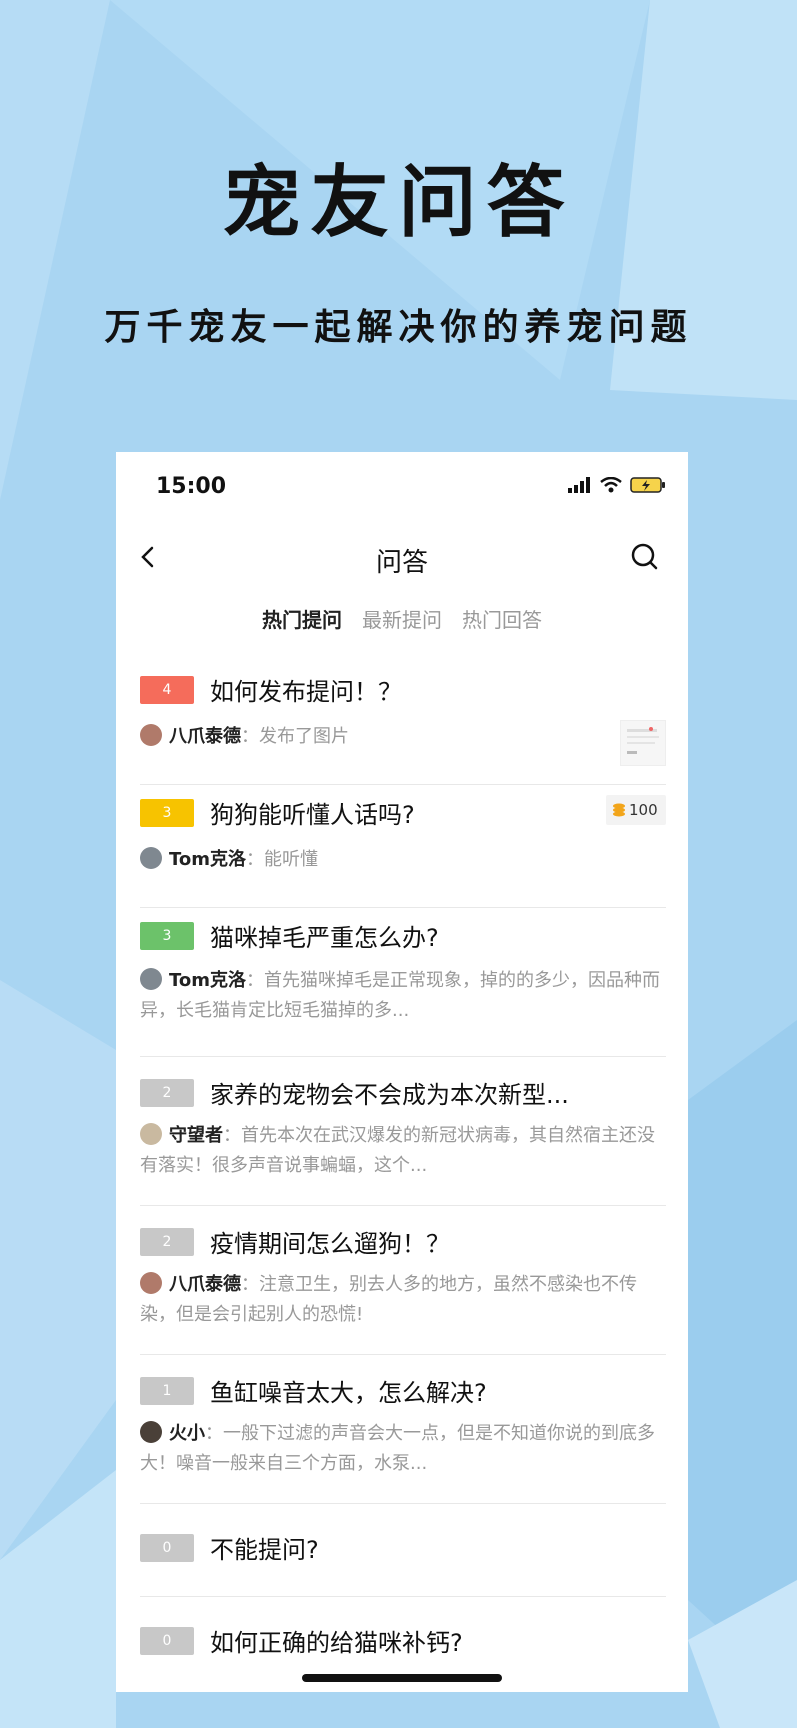 Image resolution: width=797 pixels, height=1728 pixels. I want to click on answer-image-thumbnail, so click(643, 743).